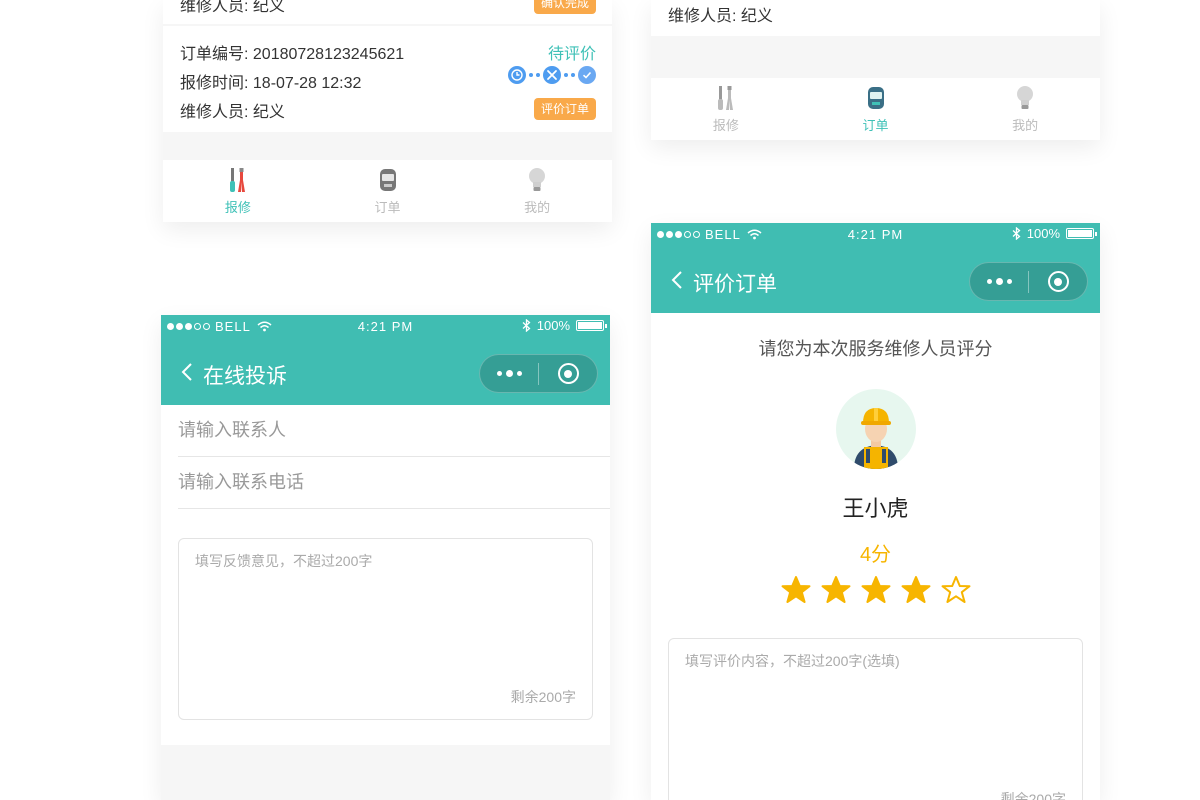  What do you see at coordinates (875, 70) in the screenshot?
I see `order-list-screen-b: 维修人员: 纪义 报修 订单 我的` at bounding box center [875, 70].